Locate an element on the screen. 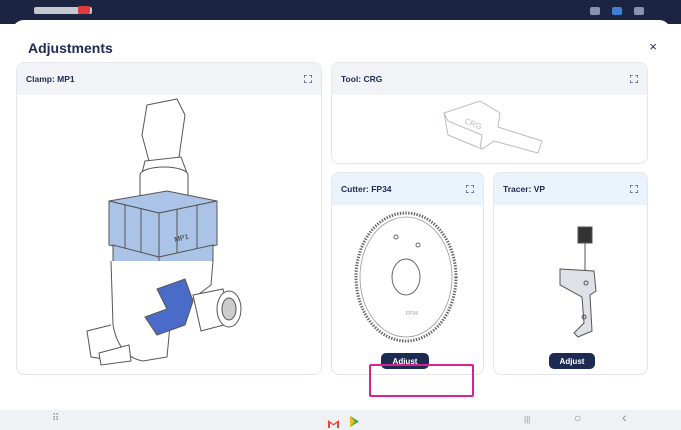 The height and width of the screenshot is (430, 681). close-icon: × is located at coordinates (653, 46).